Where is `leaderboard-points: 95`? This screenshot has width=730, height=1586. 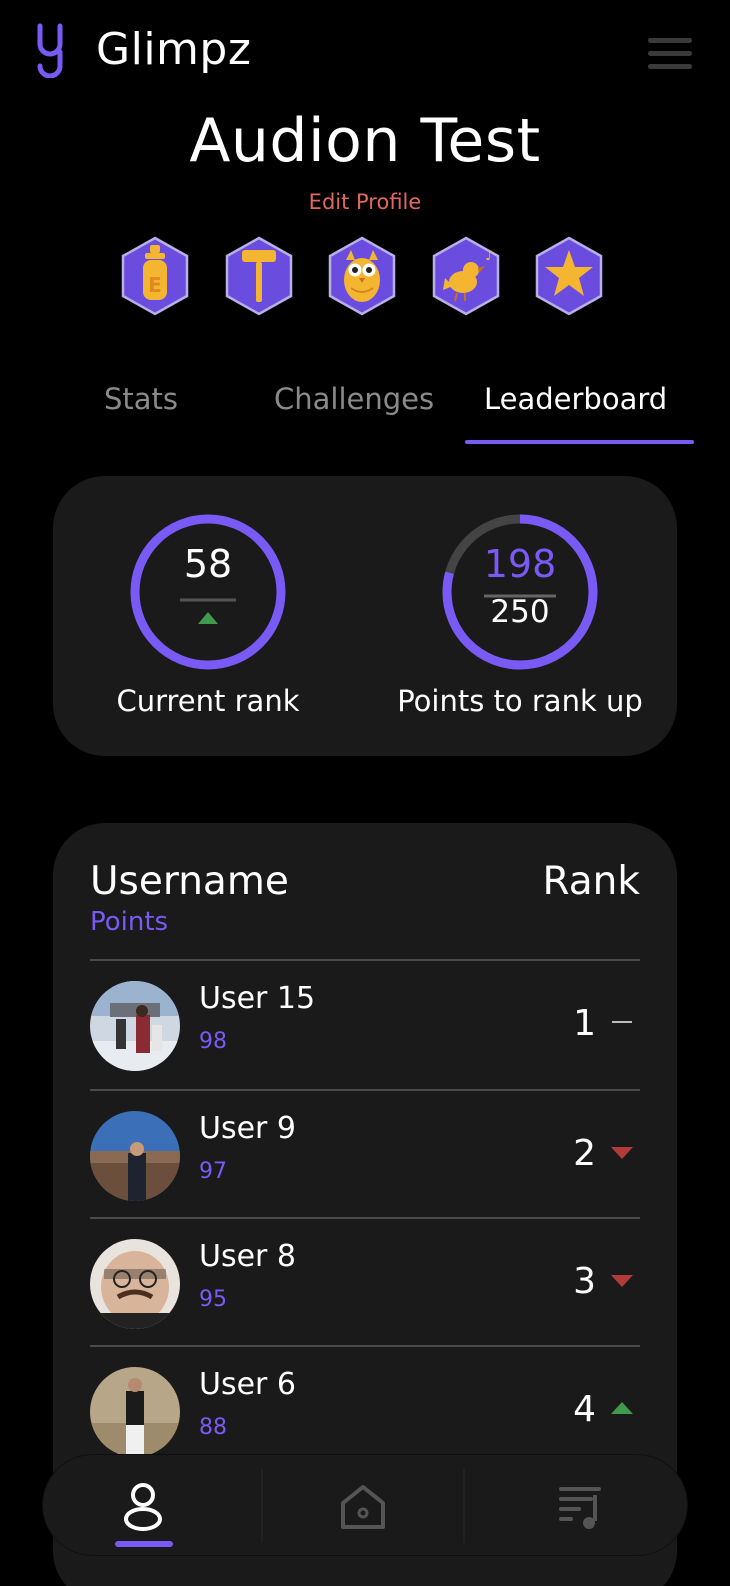
leaderboard-points: 95 is located at coordinates (213, 1299).